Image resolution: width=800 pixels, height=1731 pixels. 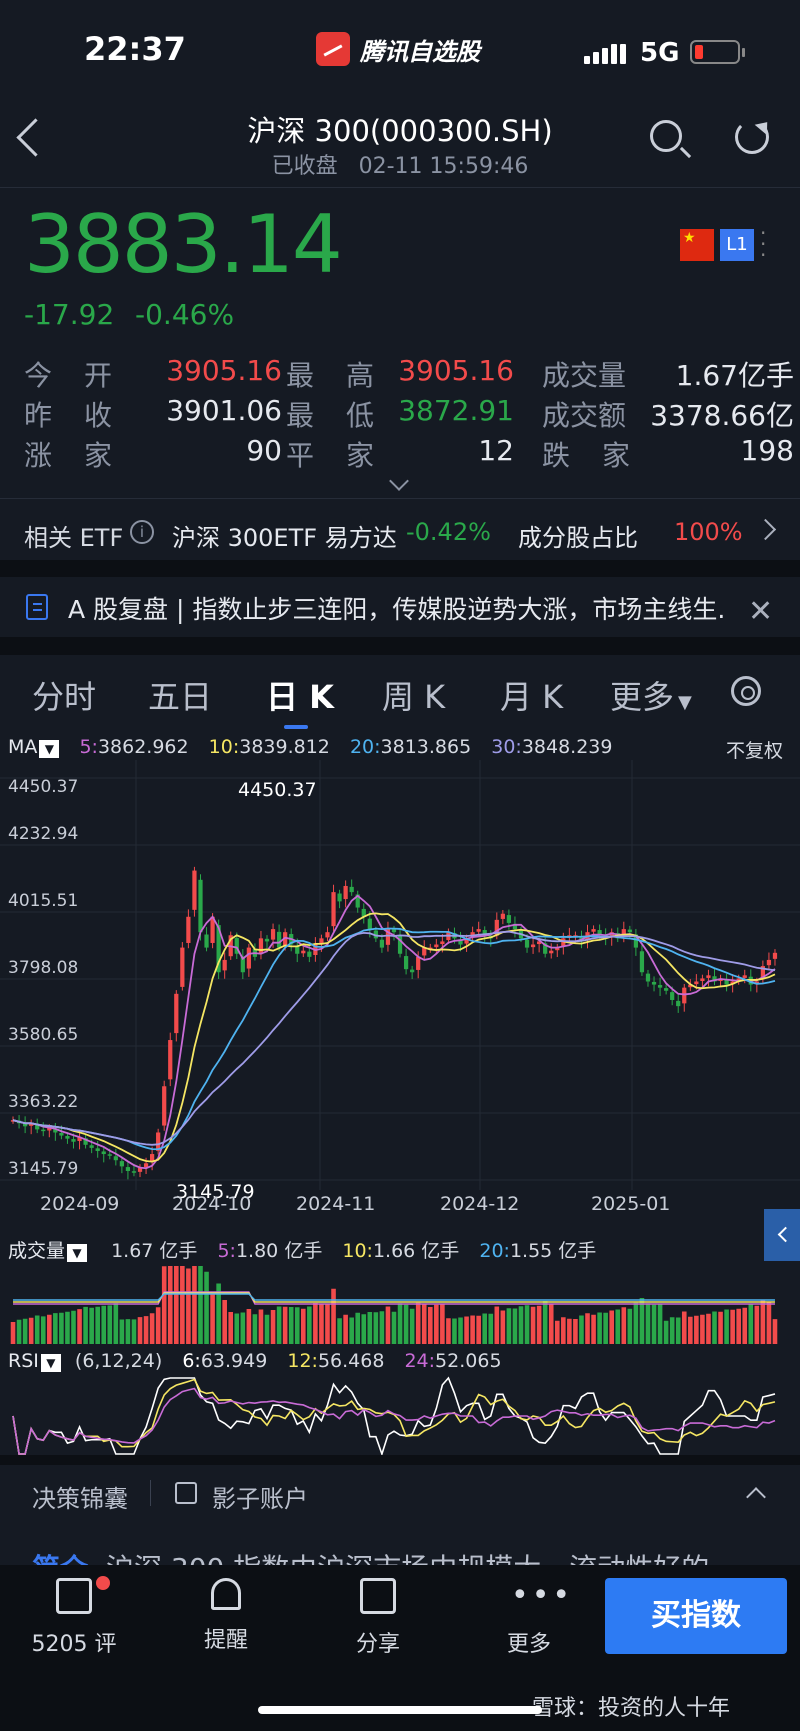 What do you see at coordinates (180, 695) in the screenshot?
I see `tab-five-day: 五日` at bounding box center [180, 695].